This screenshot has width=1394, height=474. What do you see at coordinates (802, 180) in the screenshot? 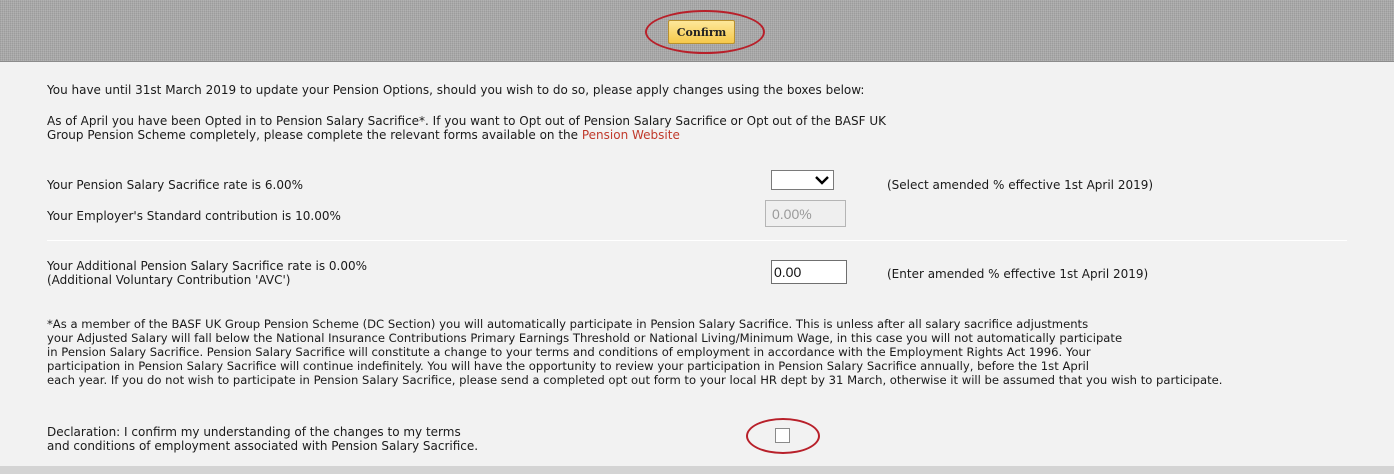
I see `salary-sacrifice-select` at bounding box center [802, 180].